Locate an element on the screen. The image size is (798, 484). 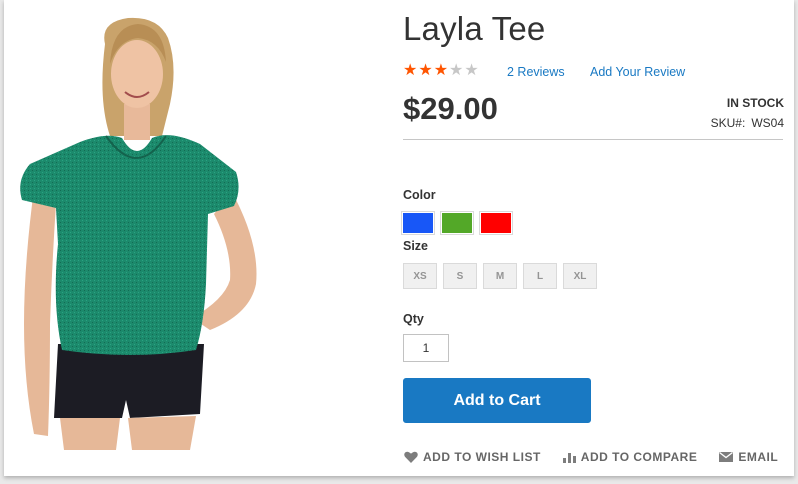
qty-input is located at coordinates (426, 348).